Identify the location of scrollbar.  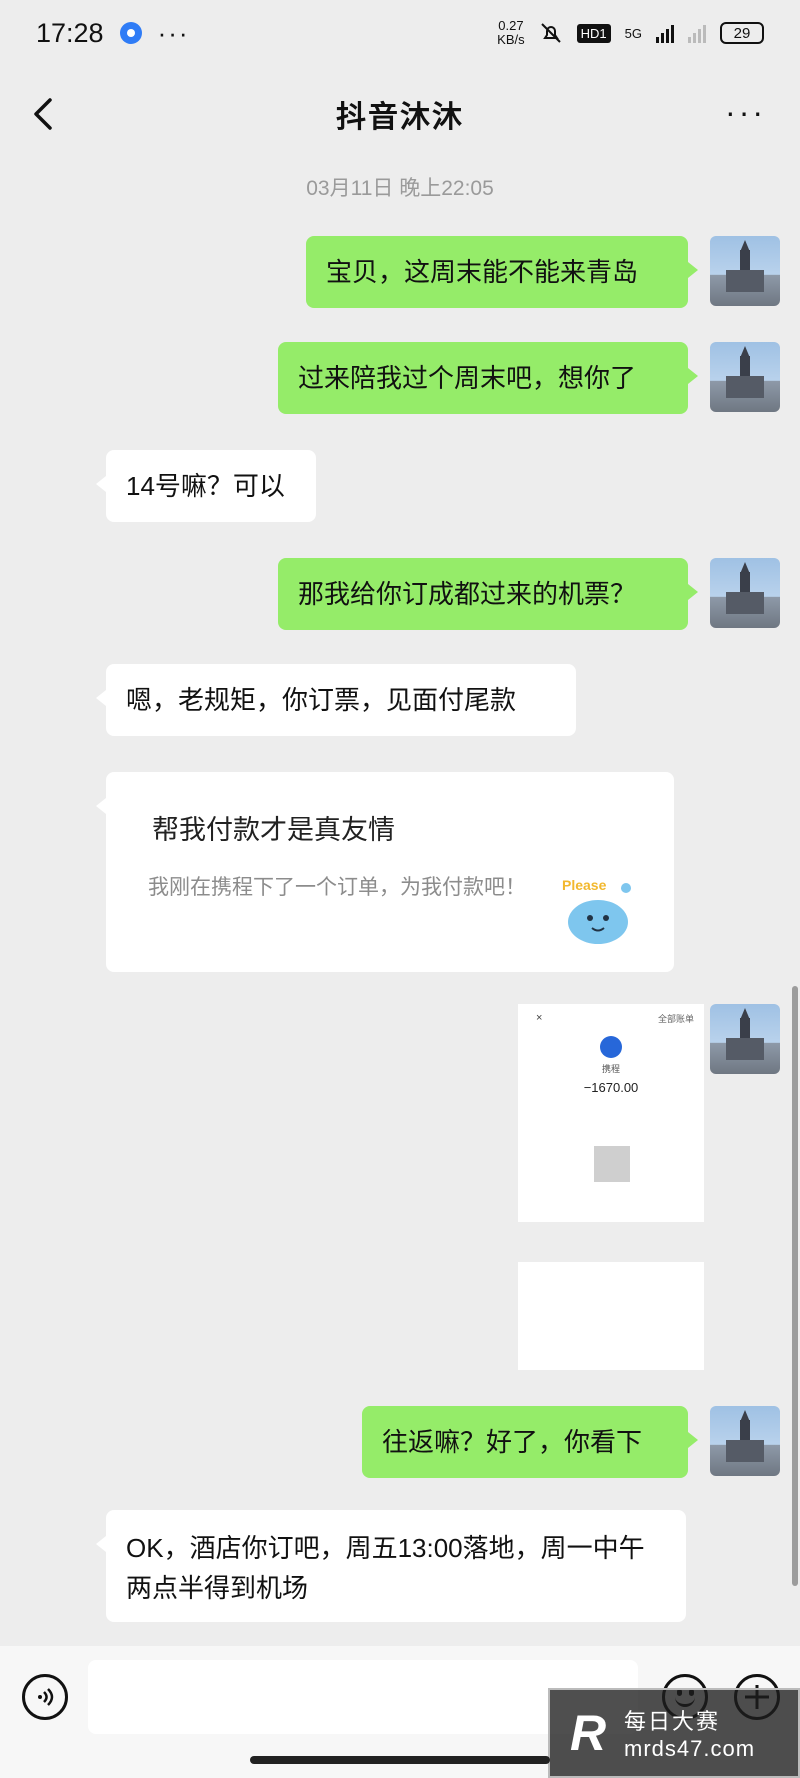
(795, 1286).